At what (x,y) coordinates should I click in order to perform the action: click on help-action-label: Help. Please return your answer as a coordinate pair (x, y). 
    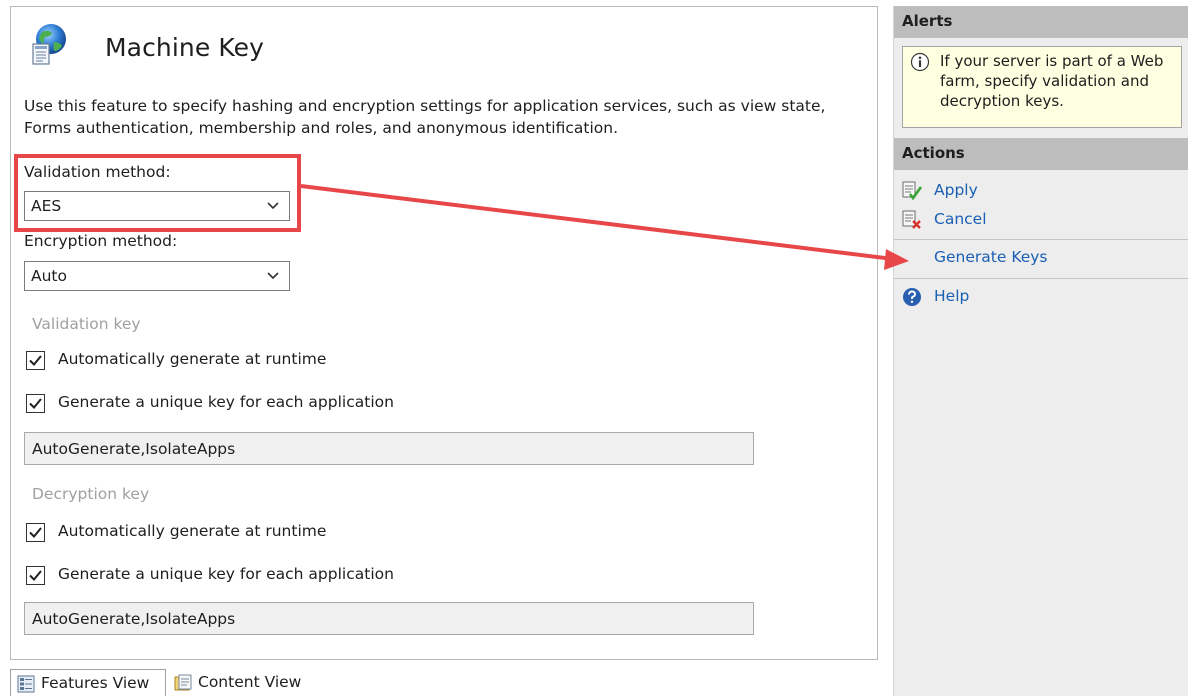
    Looking at the image, I should click on (952, 296).